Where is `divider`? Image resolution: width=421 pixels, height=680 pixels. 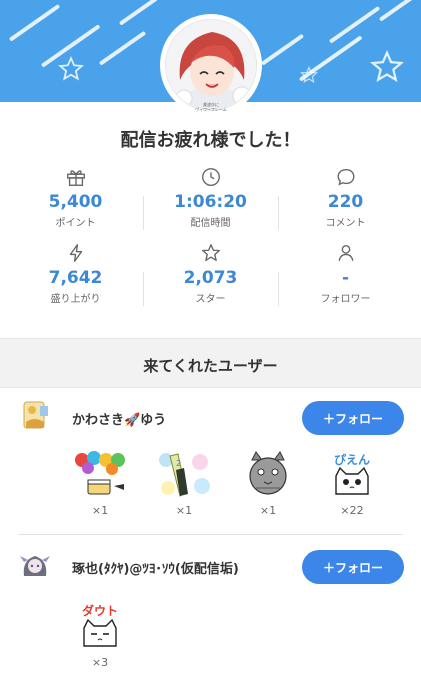
divider is located at coordinates (210, 534).